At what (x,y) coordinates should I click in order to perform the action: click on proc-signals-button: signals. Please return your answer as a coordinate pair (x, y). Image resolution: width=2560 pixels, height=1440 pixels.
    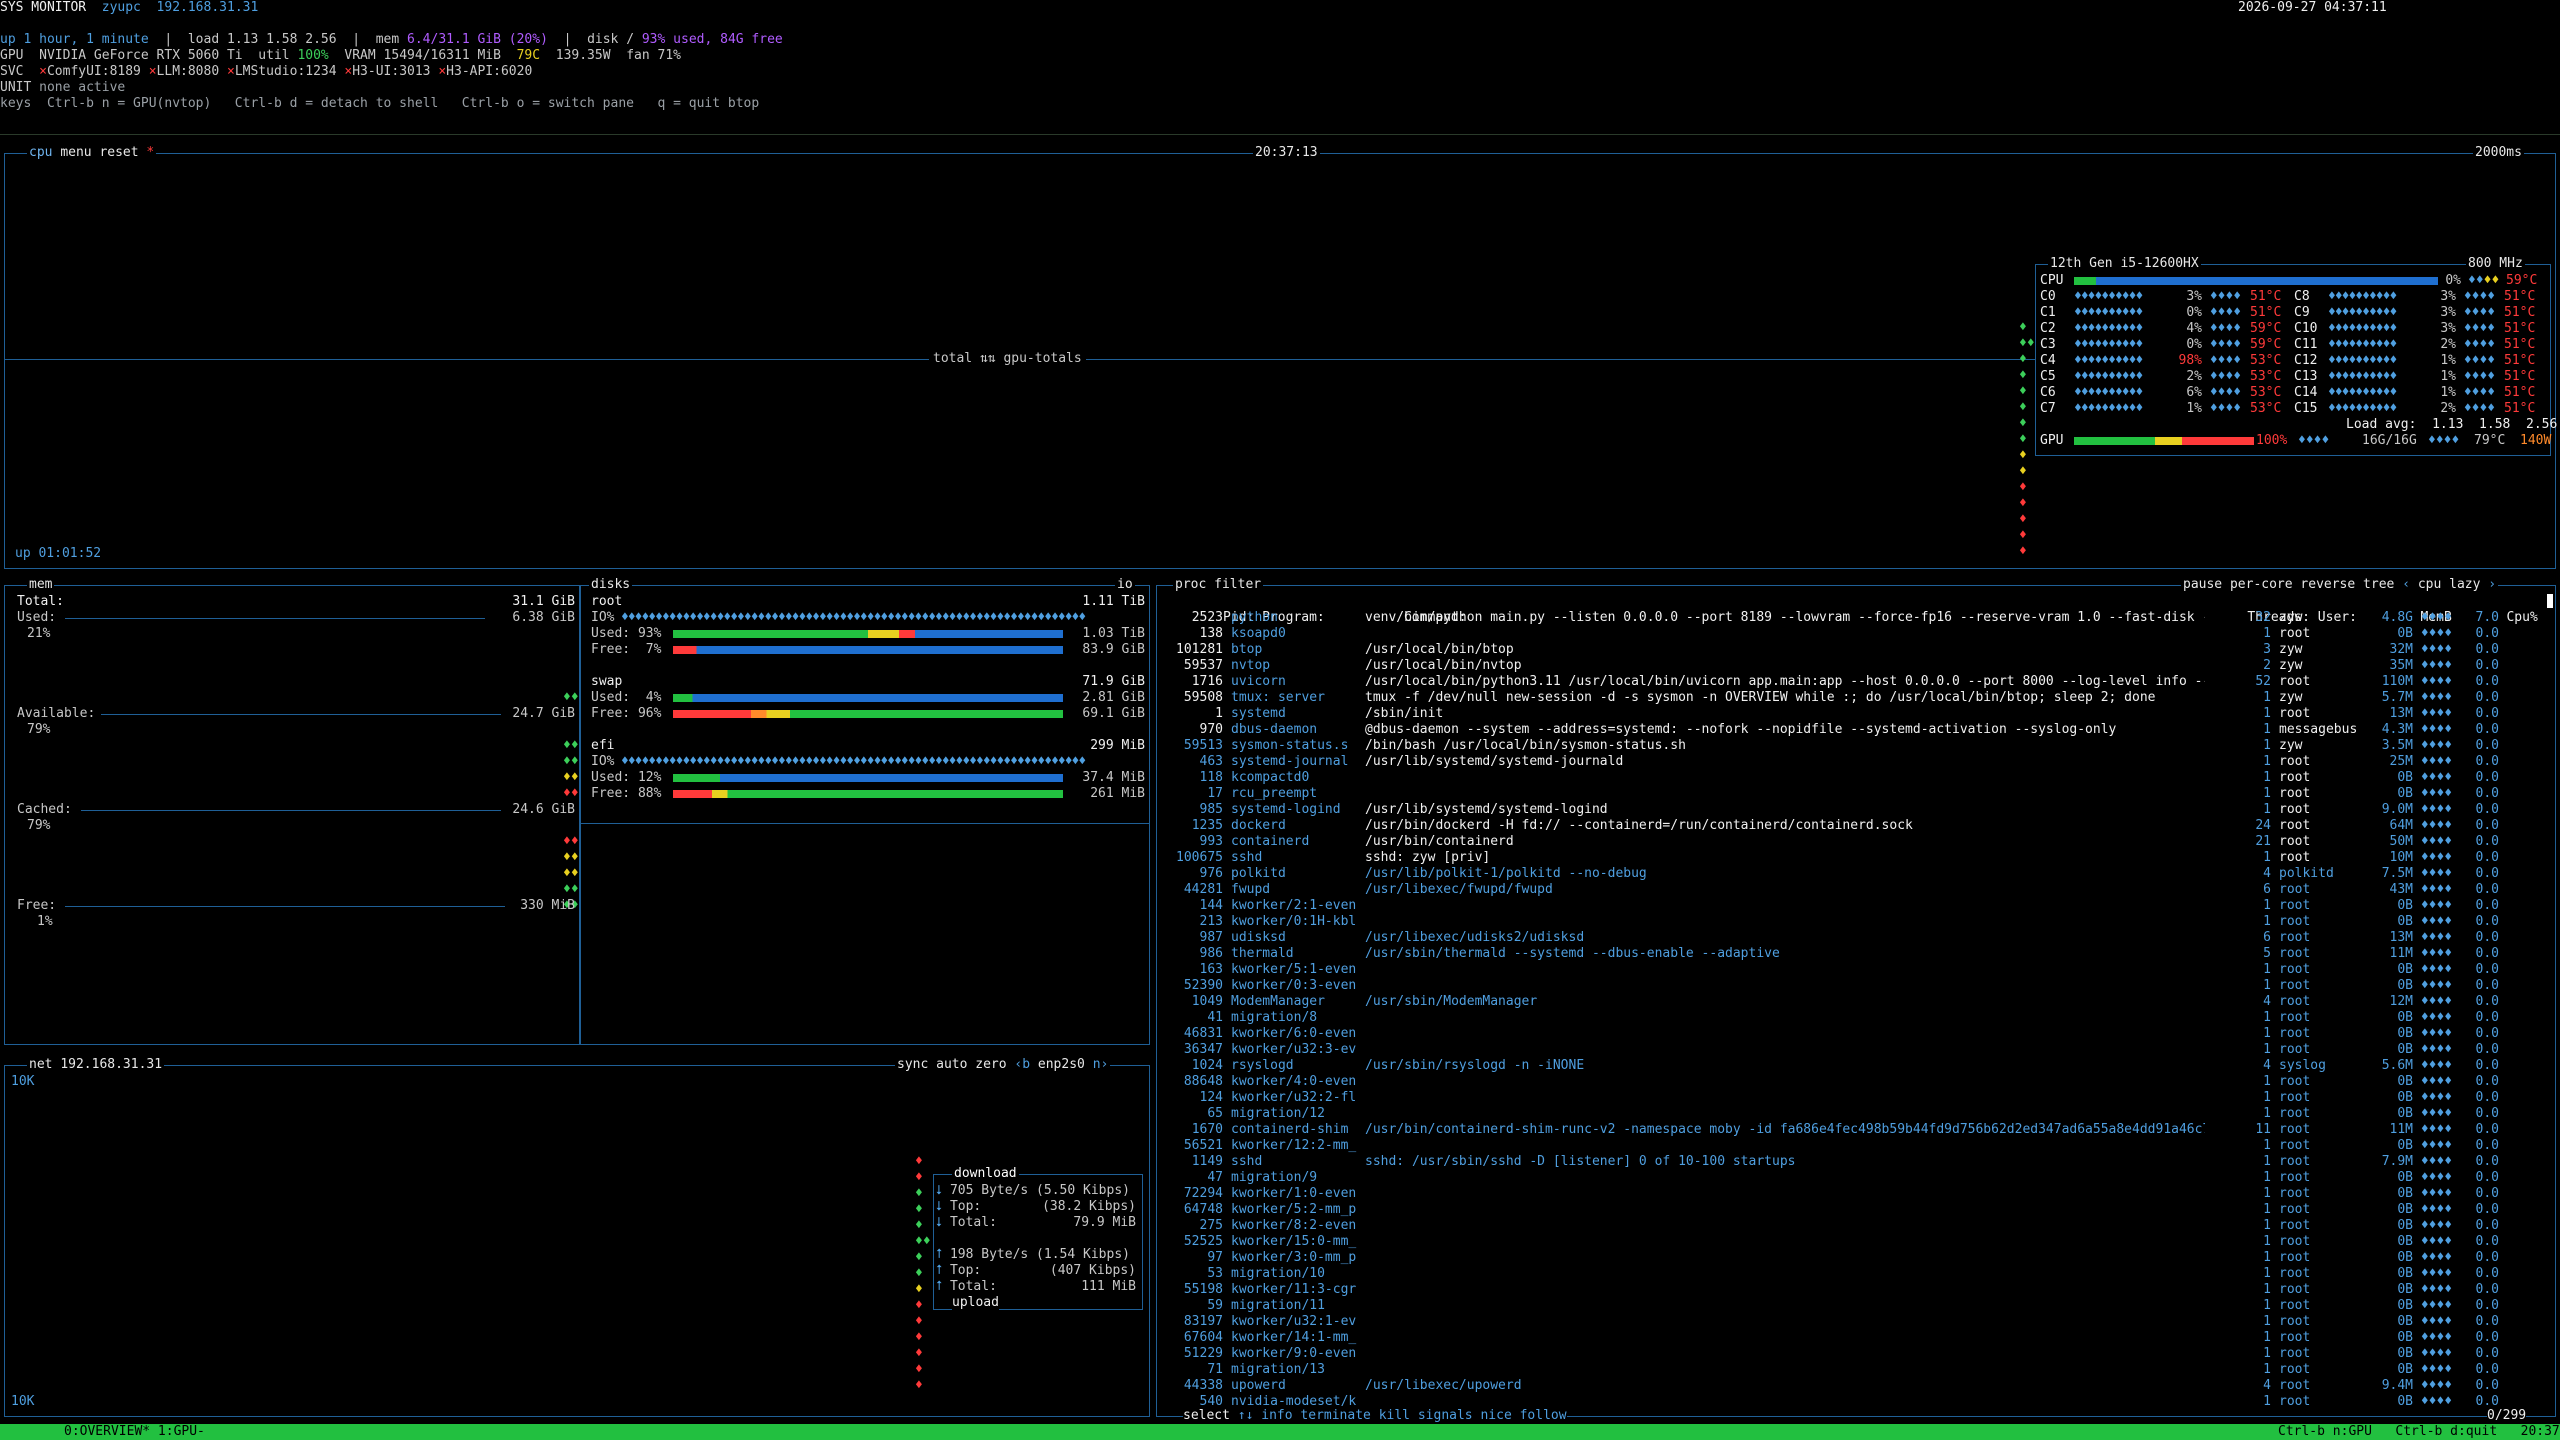
    Looking at the image, I should click on (1445, 1415).